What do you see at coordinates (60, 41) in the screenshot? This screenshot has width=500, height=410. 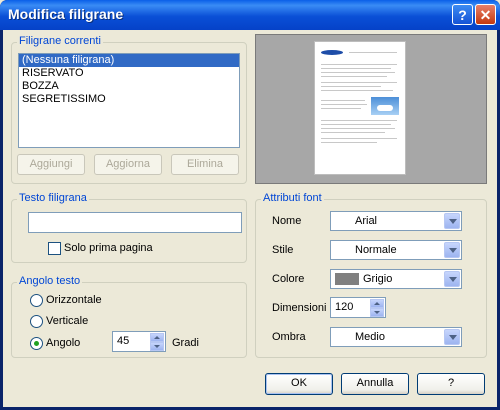 I see `current-watermarks-title: Filigrane correnti` at bounding box center [60, 41].